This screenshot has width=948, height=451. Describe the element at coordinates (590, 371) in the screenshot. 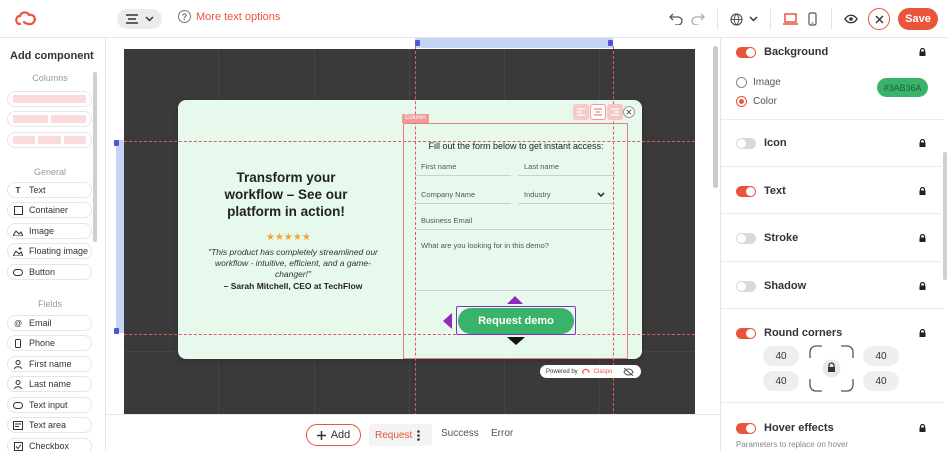

I see `powered-by-badge: Powered by Claspo` at that location.